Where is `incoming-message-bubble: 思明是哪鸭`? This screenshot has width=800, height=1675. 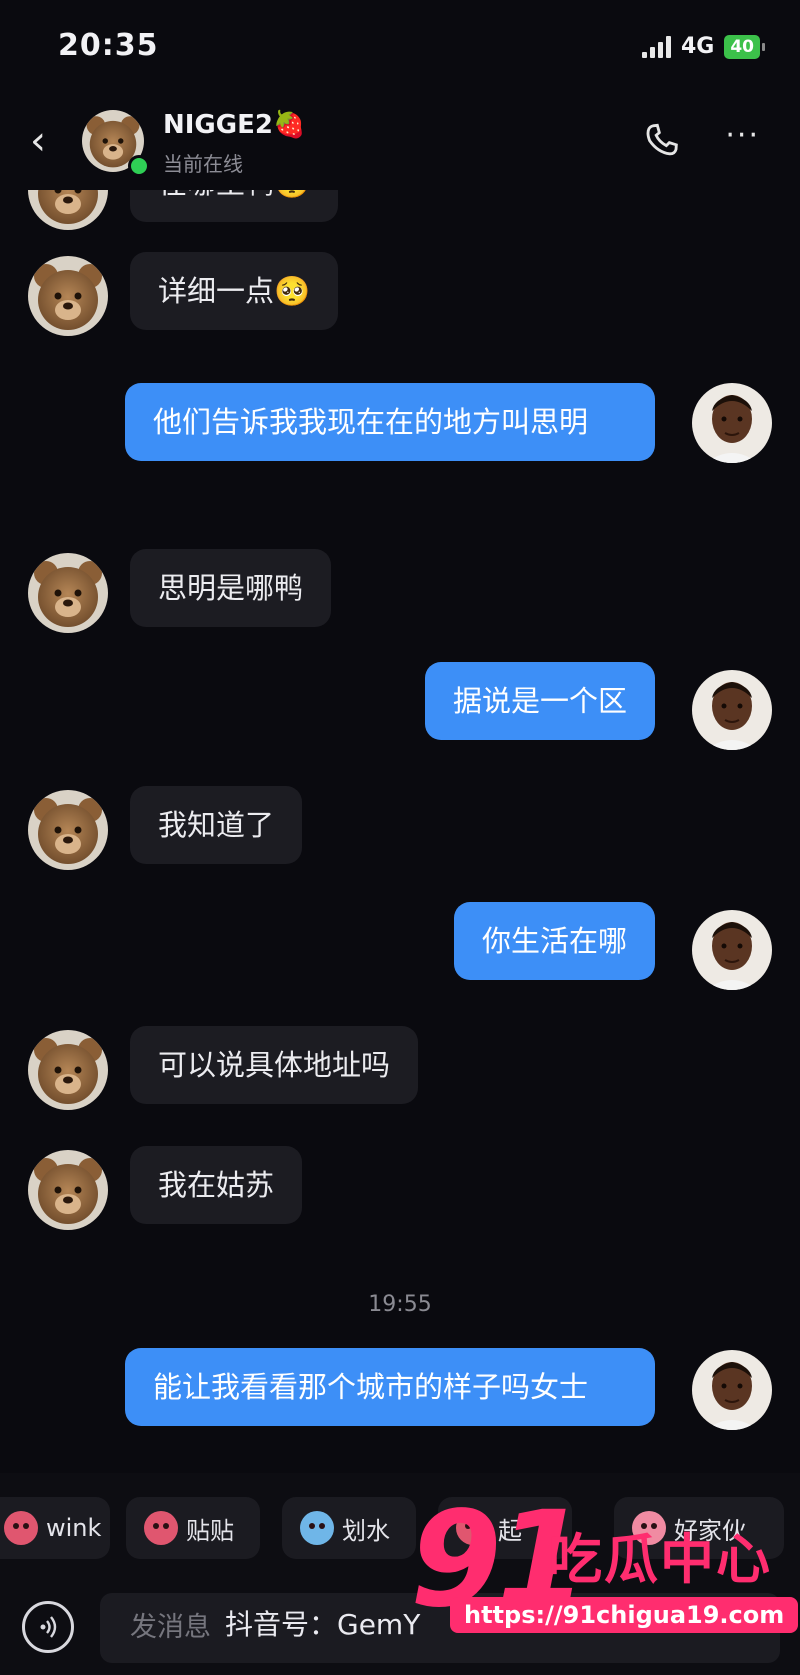
incoming-message-bubble: 思明是哪鸭 is located at coordinates (231, 588).